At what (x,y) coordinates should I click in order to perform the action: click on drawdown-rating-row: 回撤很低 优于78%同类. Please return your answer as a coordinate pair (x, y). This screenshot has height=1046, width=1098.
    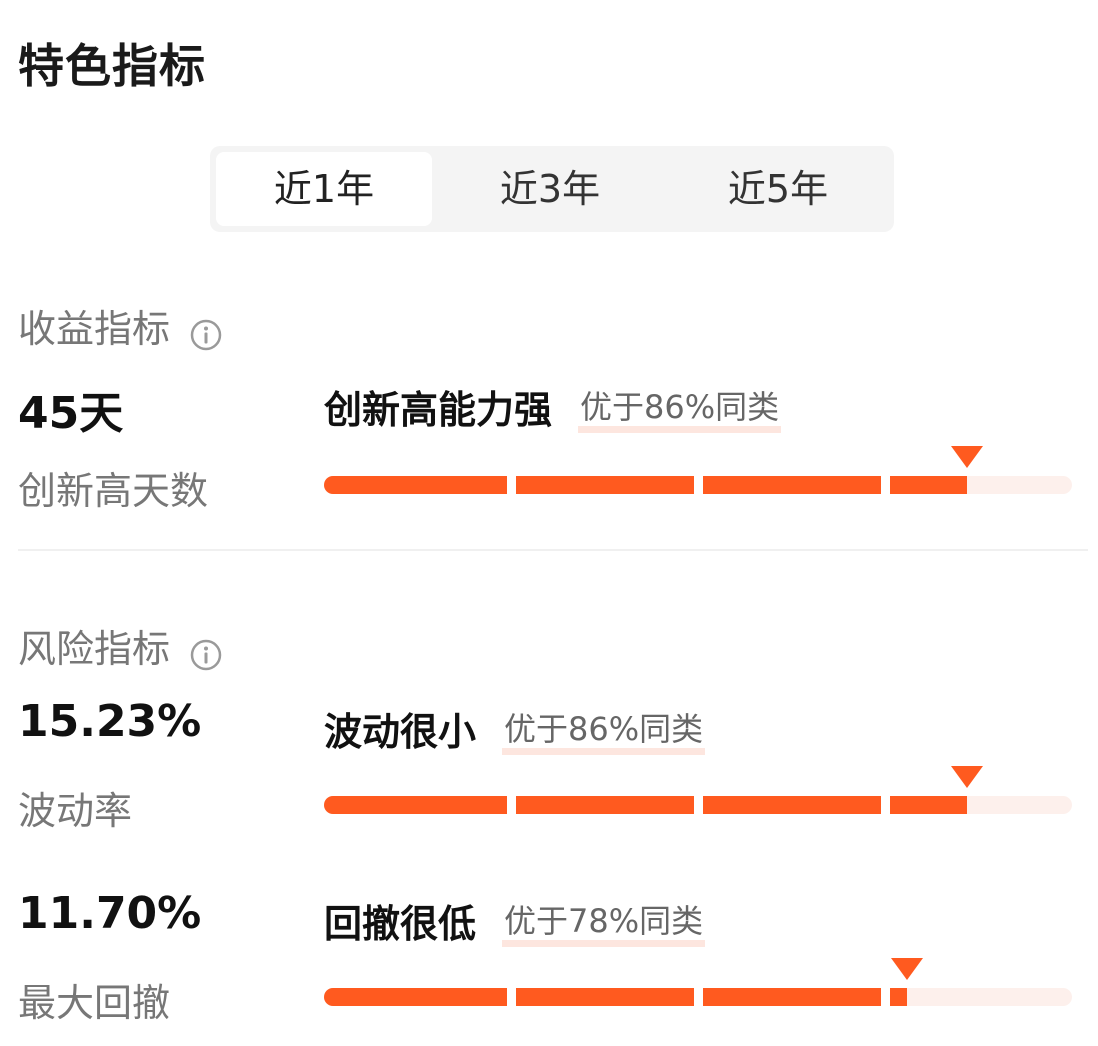
    Looking at the image, I should click on (515, 924).